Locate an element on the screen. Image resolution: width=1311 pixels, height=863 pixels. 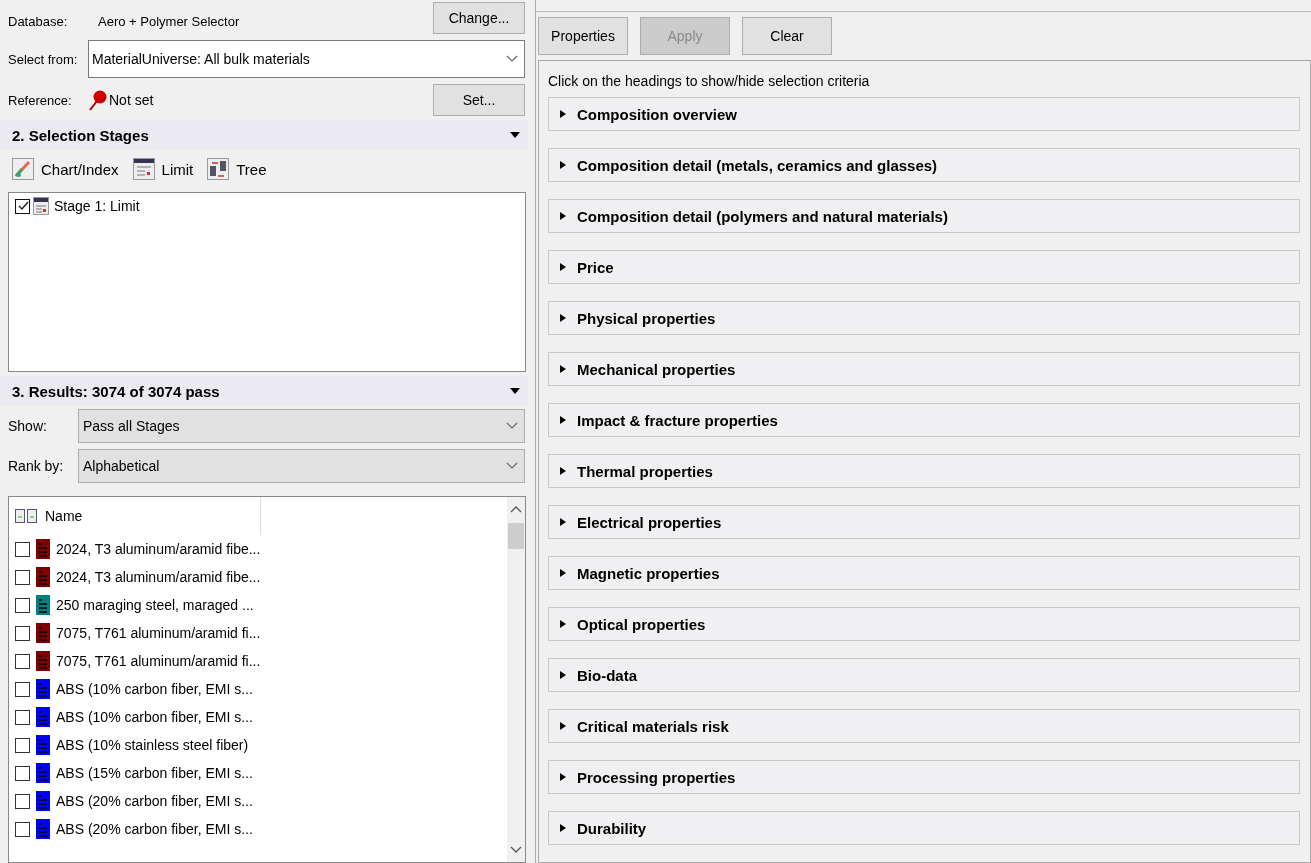
criteria-heading: Electrical properties is located at coordinates (924, 522).